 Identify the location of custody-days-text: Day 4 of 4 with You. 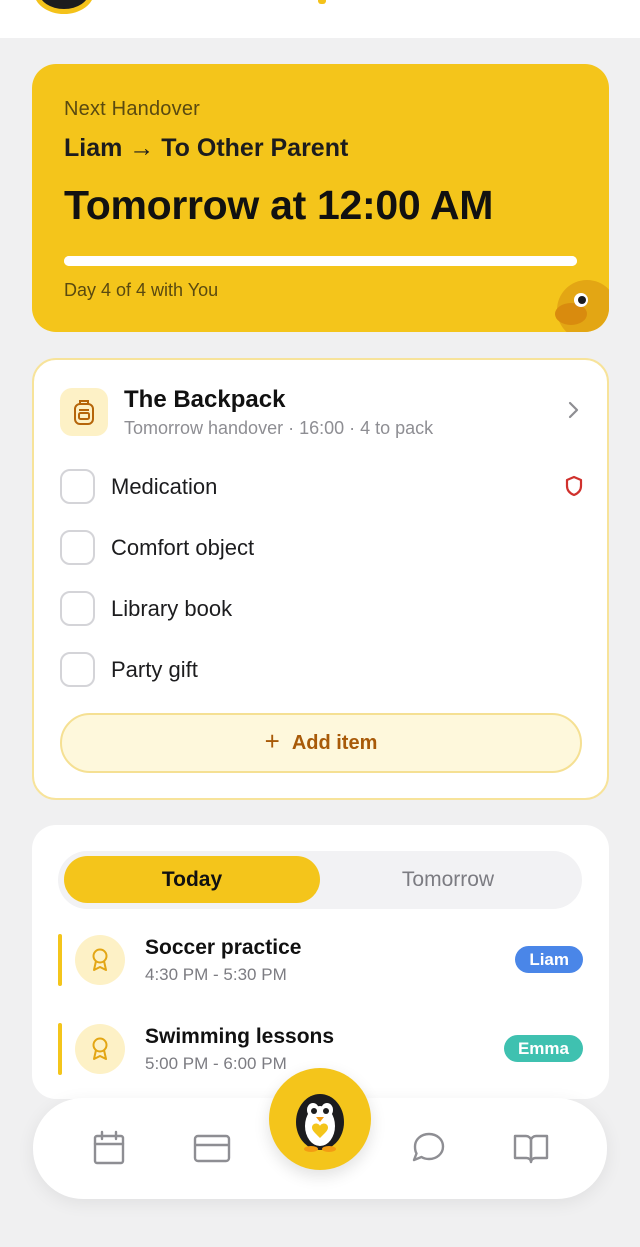
(141, 290).